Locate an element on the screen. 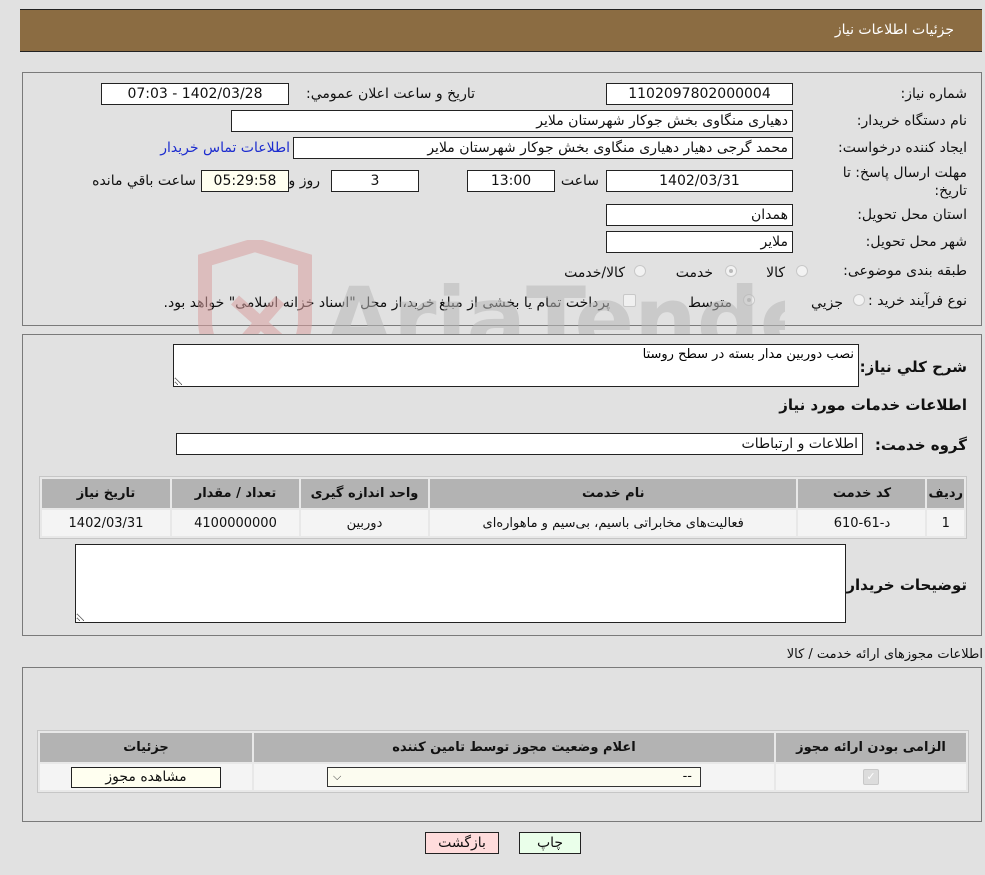 This screenshot has width=985, height=875. cell-unit: دوربین is located at coordinates (364, 523).